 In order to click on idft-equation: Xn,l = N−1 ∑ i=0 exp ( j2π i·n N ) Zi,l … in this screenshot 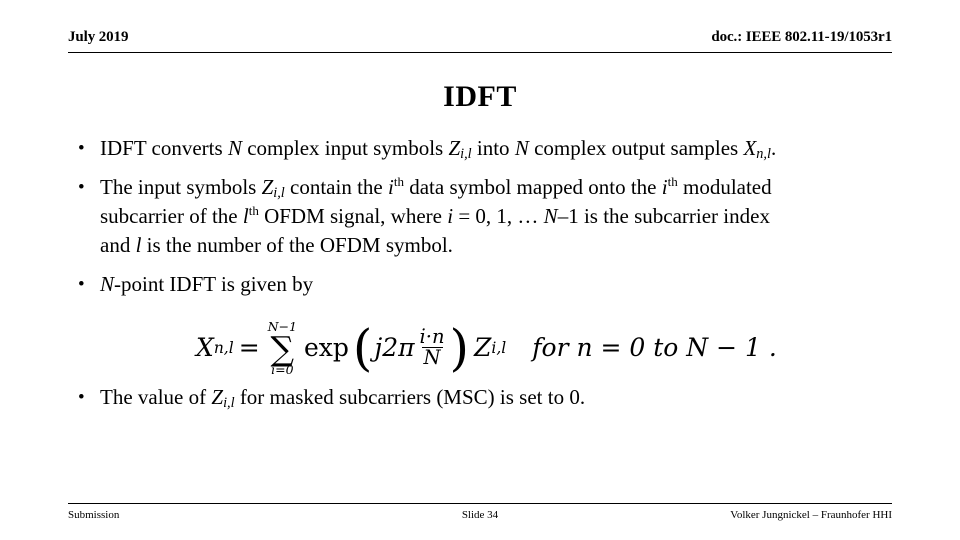, I will do `click(486, 347)`.